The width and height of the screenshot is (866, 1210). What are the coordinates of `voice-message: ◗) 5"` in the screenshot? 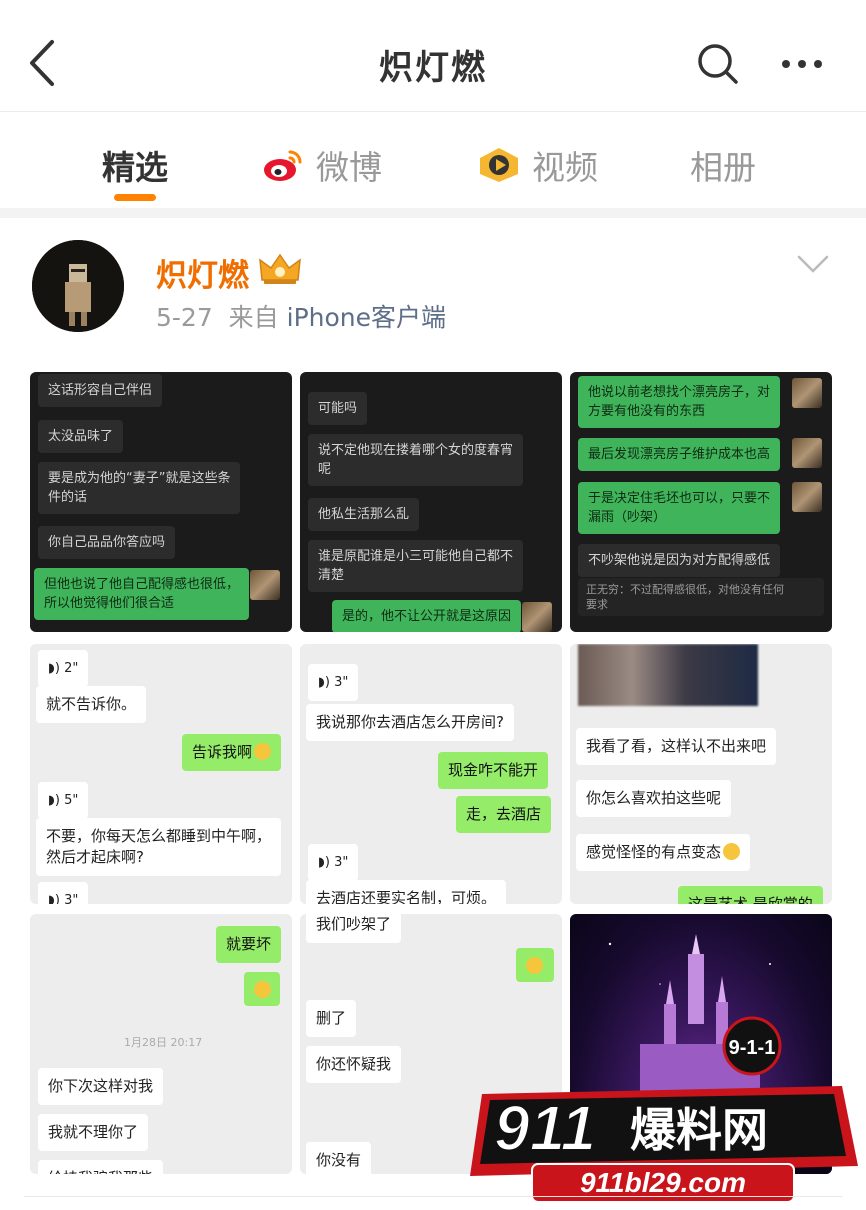 It's located at (63, 800).